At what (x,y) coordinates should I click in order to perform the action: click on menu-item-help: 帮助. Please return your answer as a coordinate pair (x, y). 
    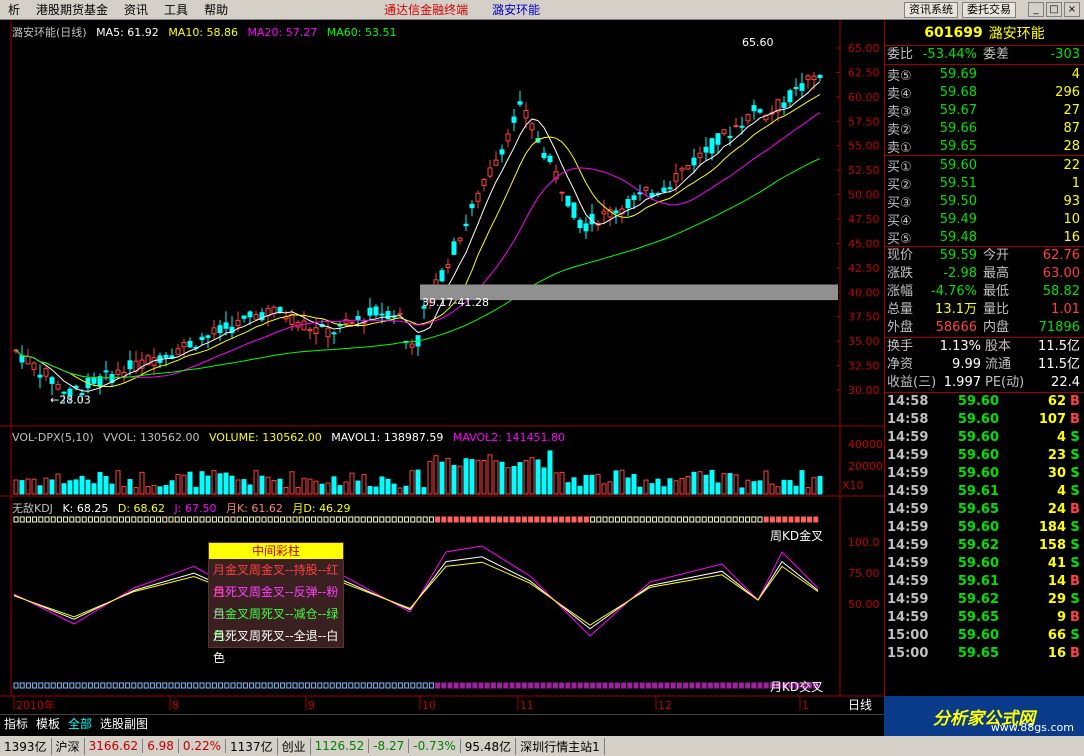
    Looking at the image, I should click on (216, 9).